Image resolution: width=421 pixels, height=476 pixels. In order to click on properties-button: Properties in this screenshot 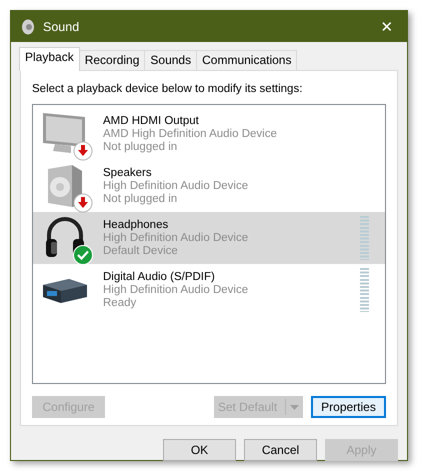, I will do `click(348, 407)`.